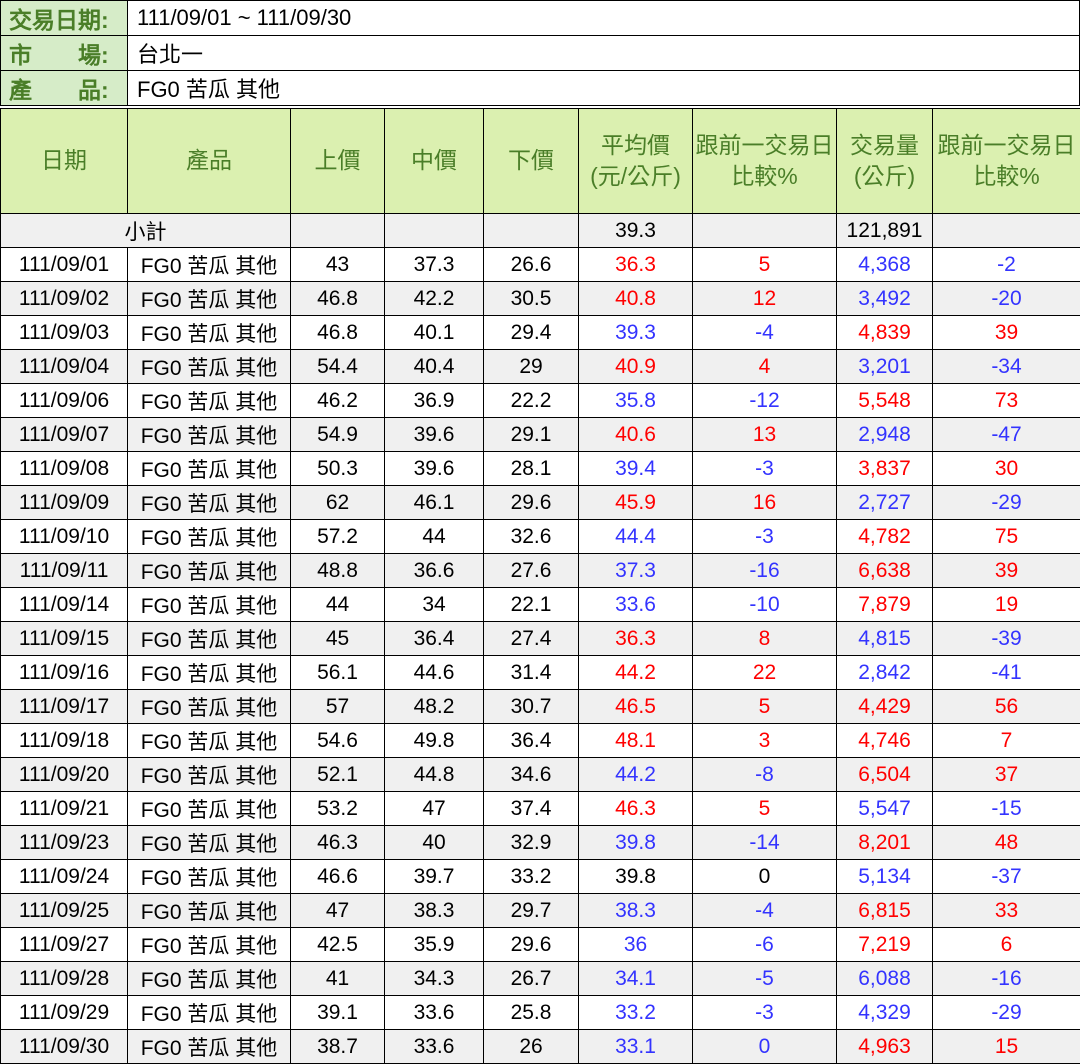 This screenshot has height=1064, width=1080. Describe the element at coordinates (885, 537) in the screenshot. I see `volume-cell: 4,782` at that location.